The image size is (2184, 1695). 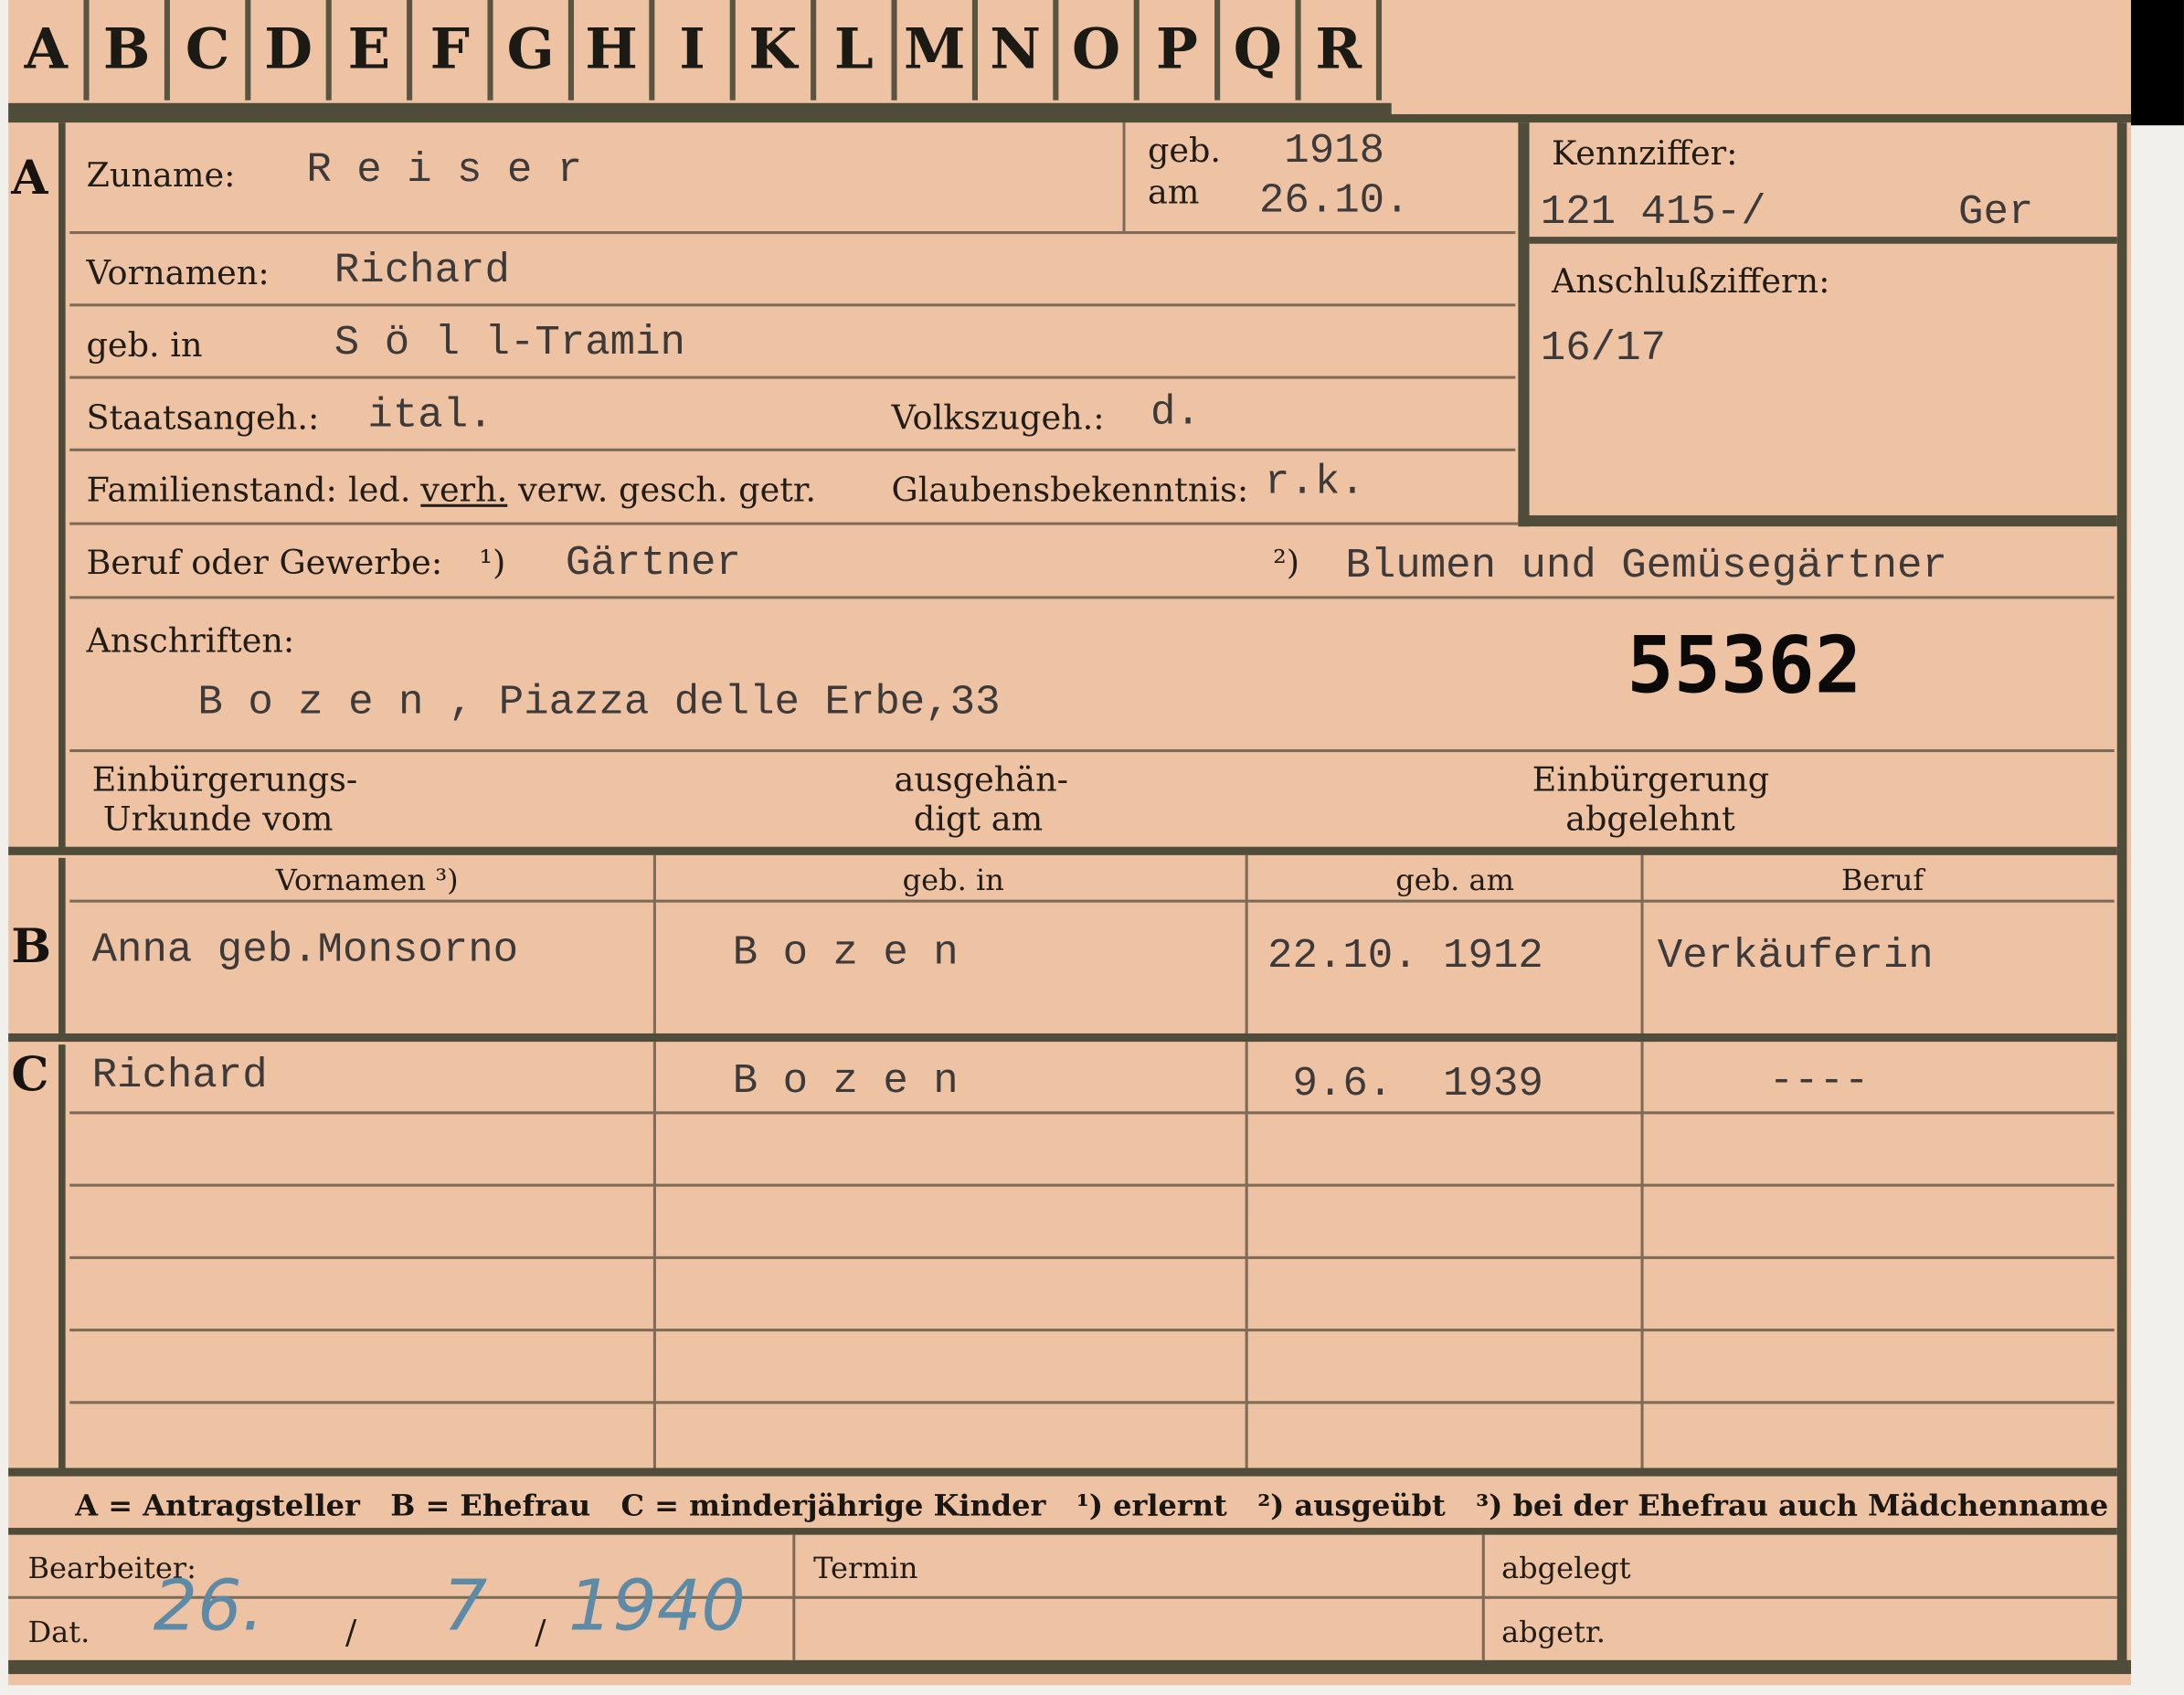 What do you see at coordinates (777, 51) in the screenshot?
I see `tab-k: K` at bounding box center [777, 51].